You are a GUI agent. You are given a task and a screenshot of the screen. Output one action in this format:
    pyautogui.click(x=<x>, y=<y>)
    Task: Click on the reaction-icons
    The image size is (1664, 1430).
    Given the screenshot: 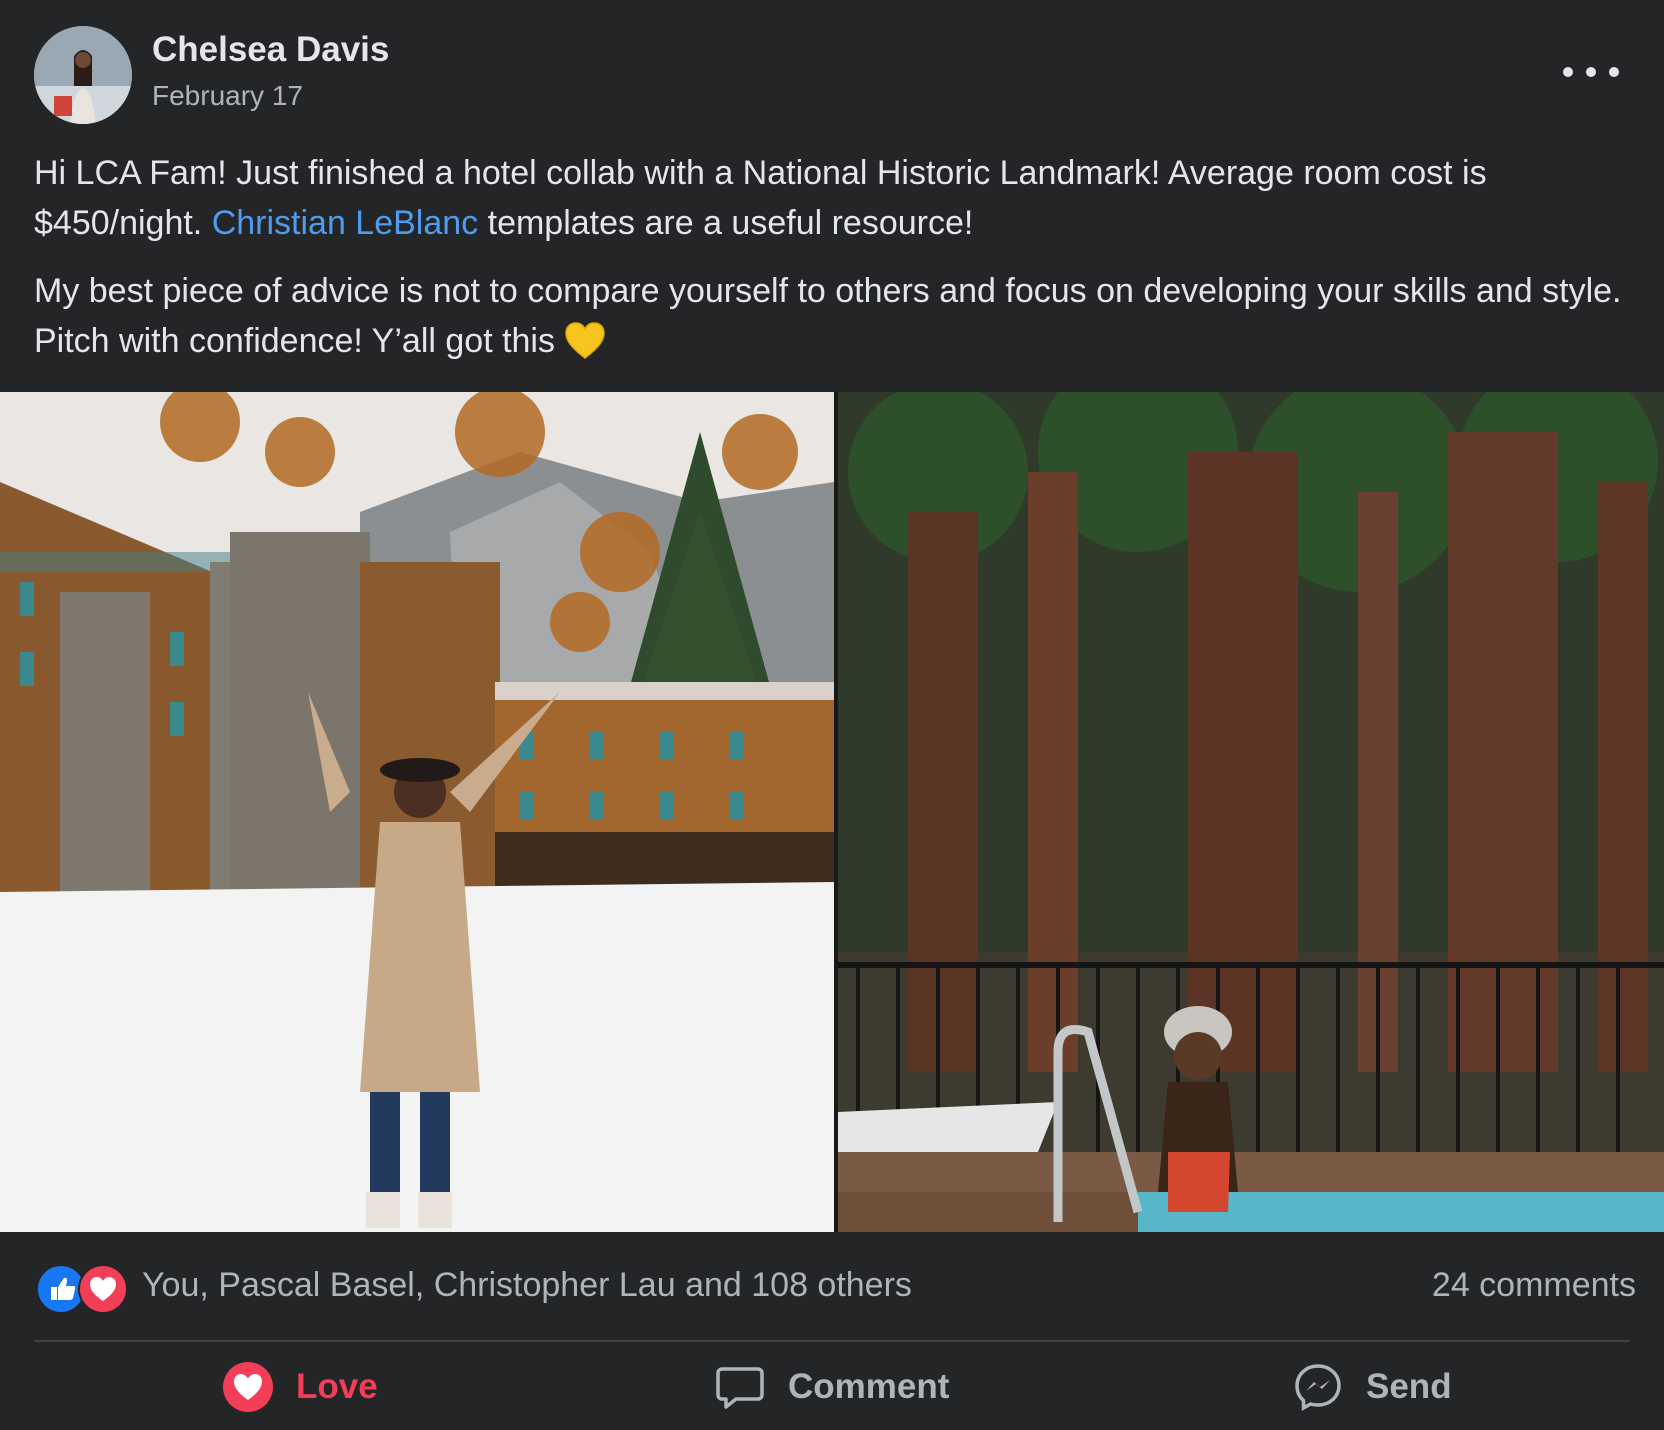 What is the action you would take?
    pyautogui.click(x=82, y=1289)
    